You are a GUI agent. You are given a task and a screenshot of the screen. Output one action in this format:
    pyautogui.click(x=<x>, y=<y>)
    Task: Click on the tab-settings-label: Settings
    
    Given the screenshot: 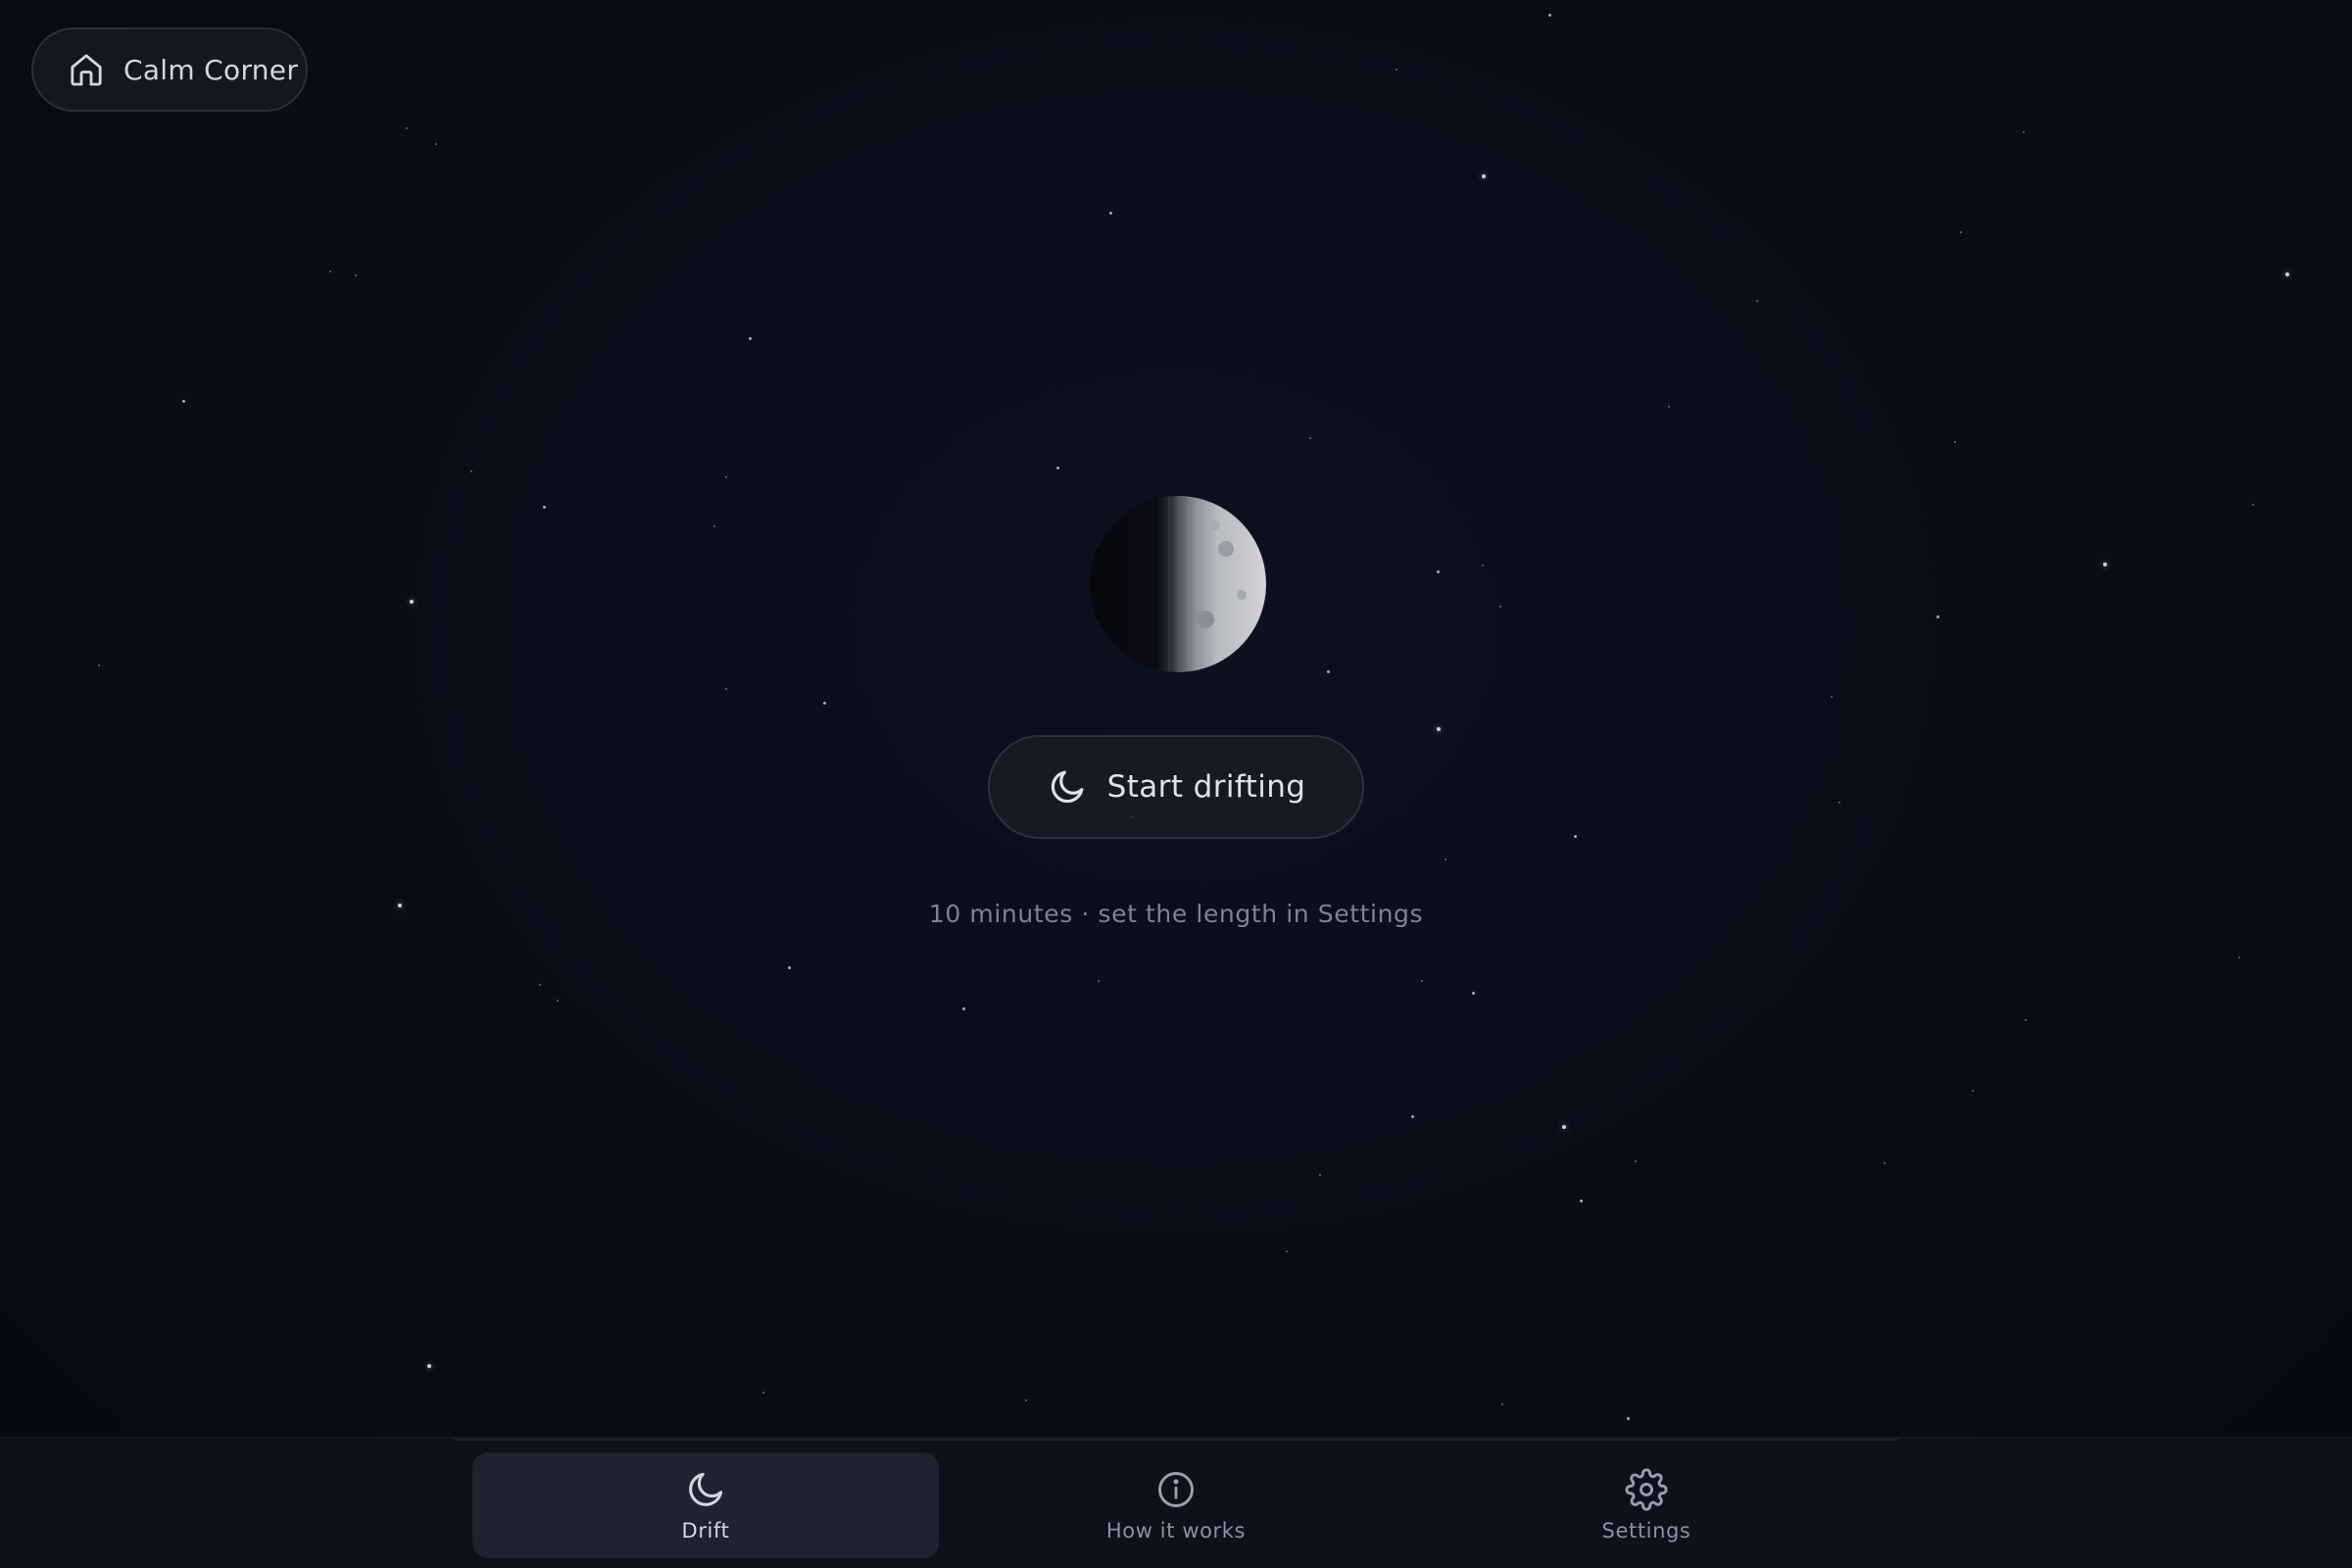 What is the action you would take?
    pyautogui.click(x=1646, y=1531)
    